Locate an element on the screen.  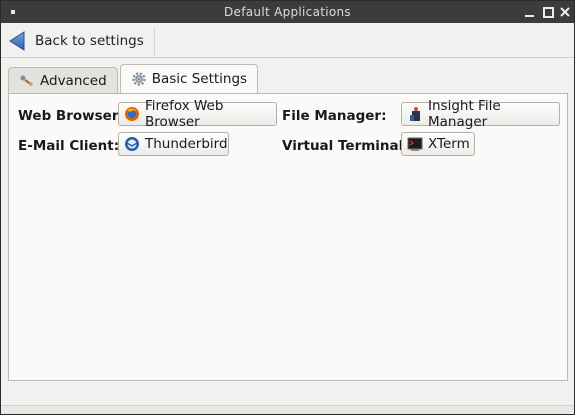
tab-bar: Advanced Basic Settings is located at coordinates (134, 78).